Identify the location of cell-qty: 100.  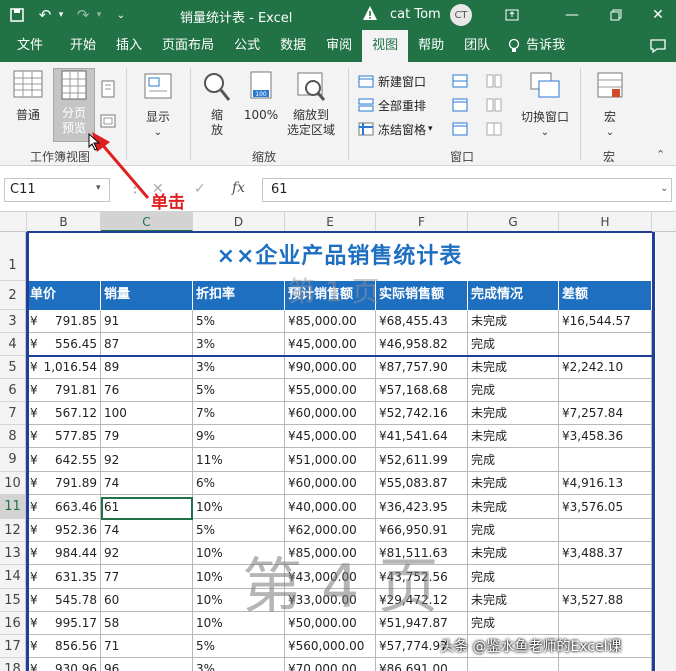
(147, 413).